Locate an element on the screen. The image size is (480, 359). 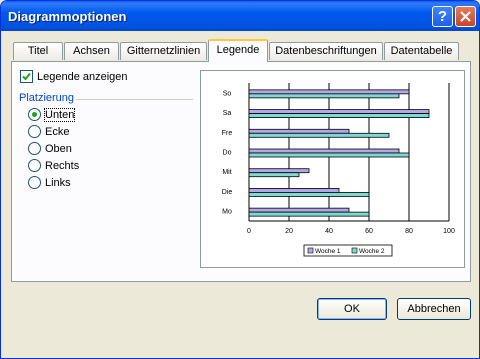
tab-gitternetzlinien: Gitternetzlinien is located at coordinates (163, 51).